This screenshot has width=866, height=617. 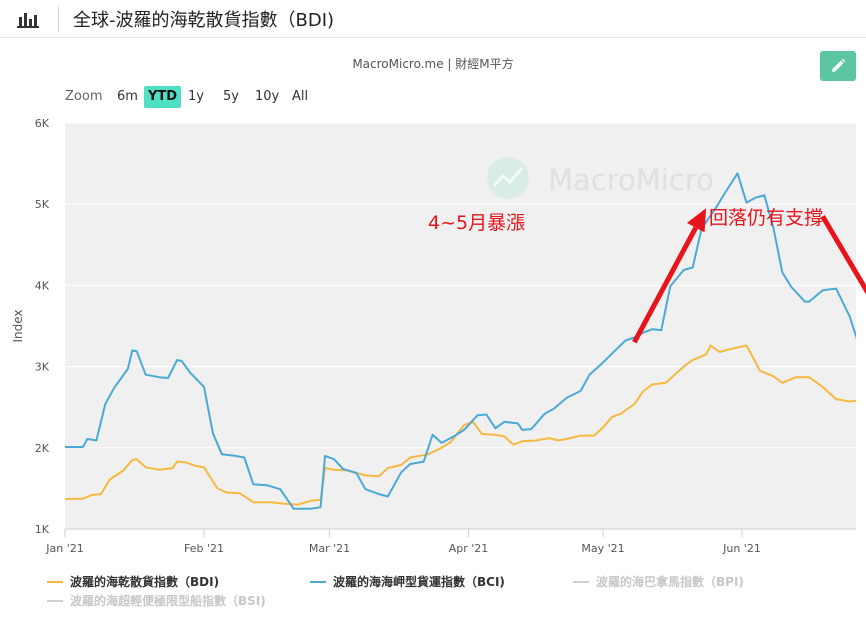 I want to click on y-tick-label: 5K, so click(x=42, y=204).